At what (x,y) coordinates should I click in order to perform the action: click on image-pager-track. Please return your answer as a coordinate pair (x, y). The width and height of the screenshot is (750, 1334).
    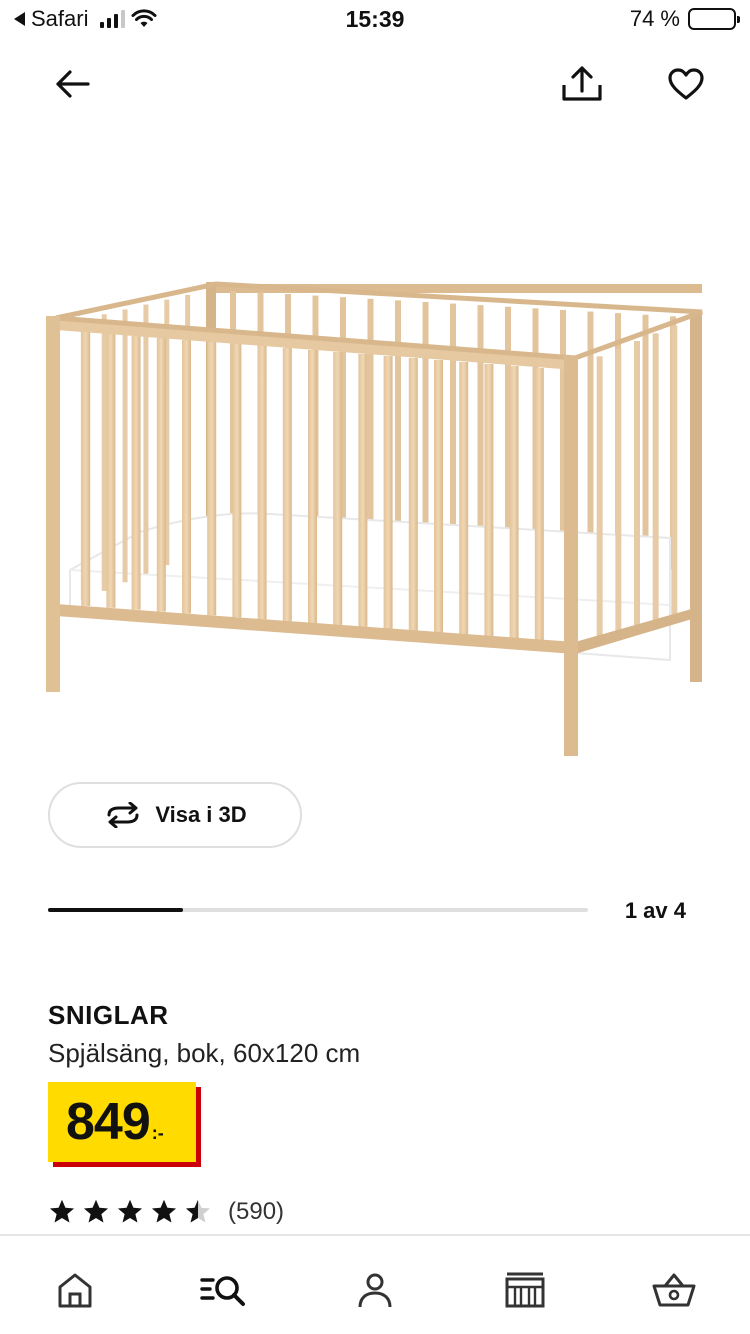
    Looking at the image, I should click on (318, 910).